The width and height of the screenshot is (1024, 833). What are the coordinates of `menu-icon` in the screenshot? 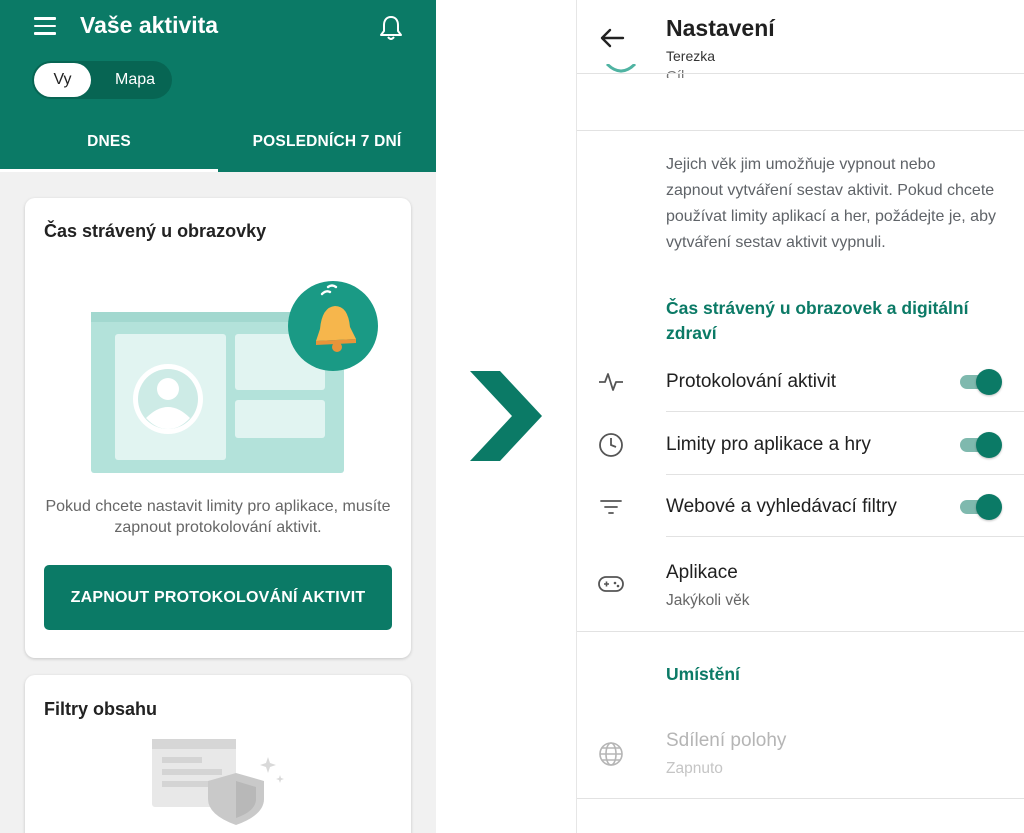 It's located at (45, 26).